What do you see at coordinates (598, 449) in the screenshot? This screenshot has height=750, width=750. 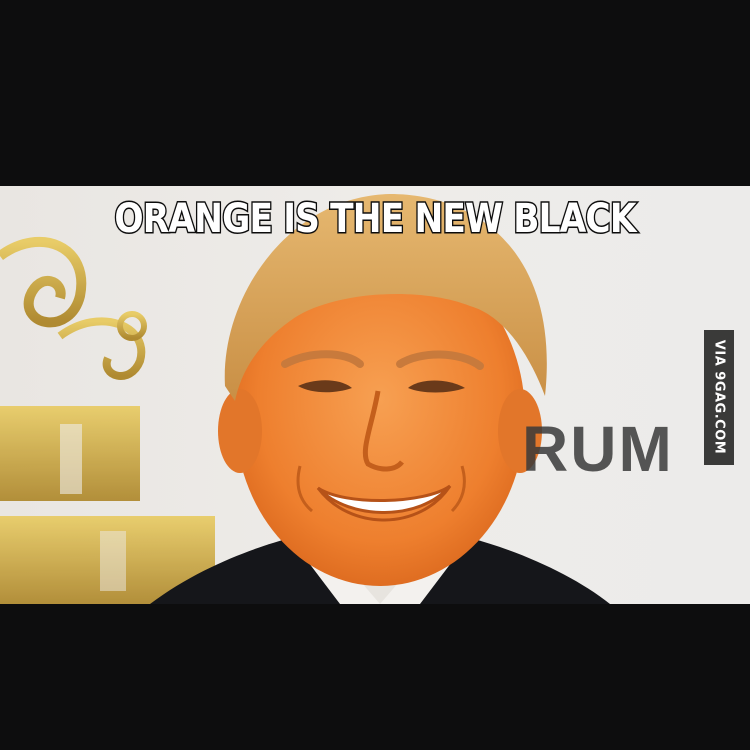 I see `backdrop-sign-text: RUM` at bounding box center [598, 449].